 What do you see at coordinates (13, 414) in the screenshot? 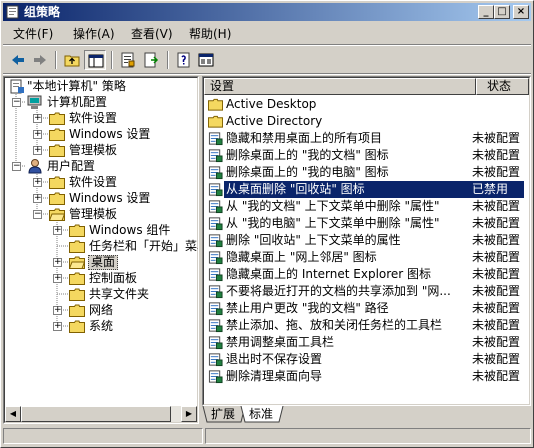
I see `scroll-left-arrow-icon: ◀` at bounding box center [13, 414].